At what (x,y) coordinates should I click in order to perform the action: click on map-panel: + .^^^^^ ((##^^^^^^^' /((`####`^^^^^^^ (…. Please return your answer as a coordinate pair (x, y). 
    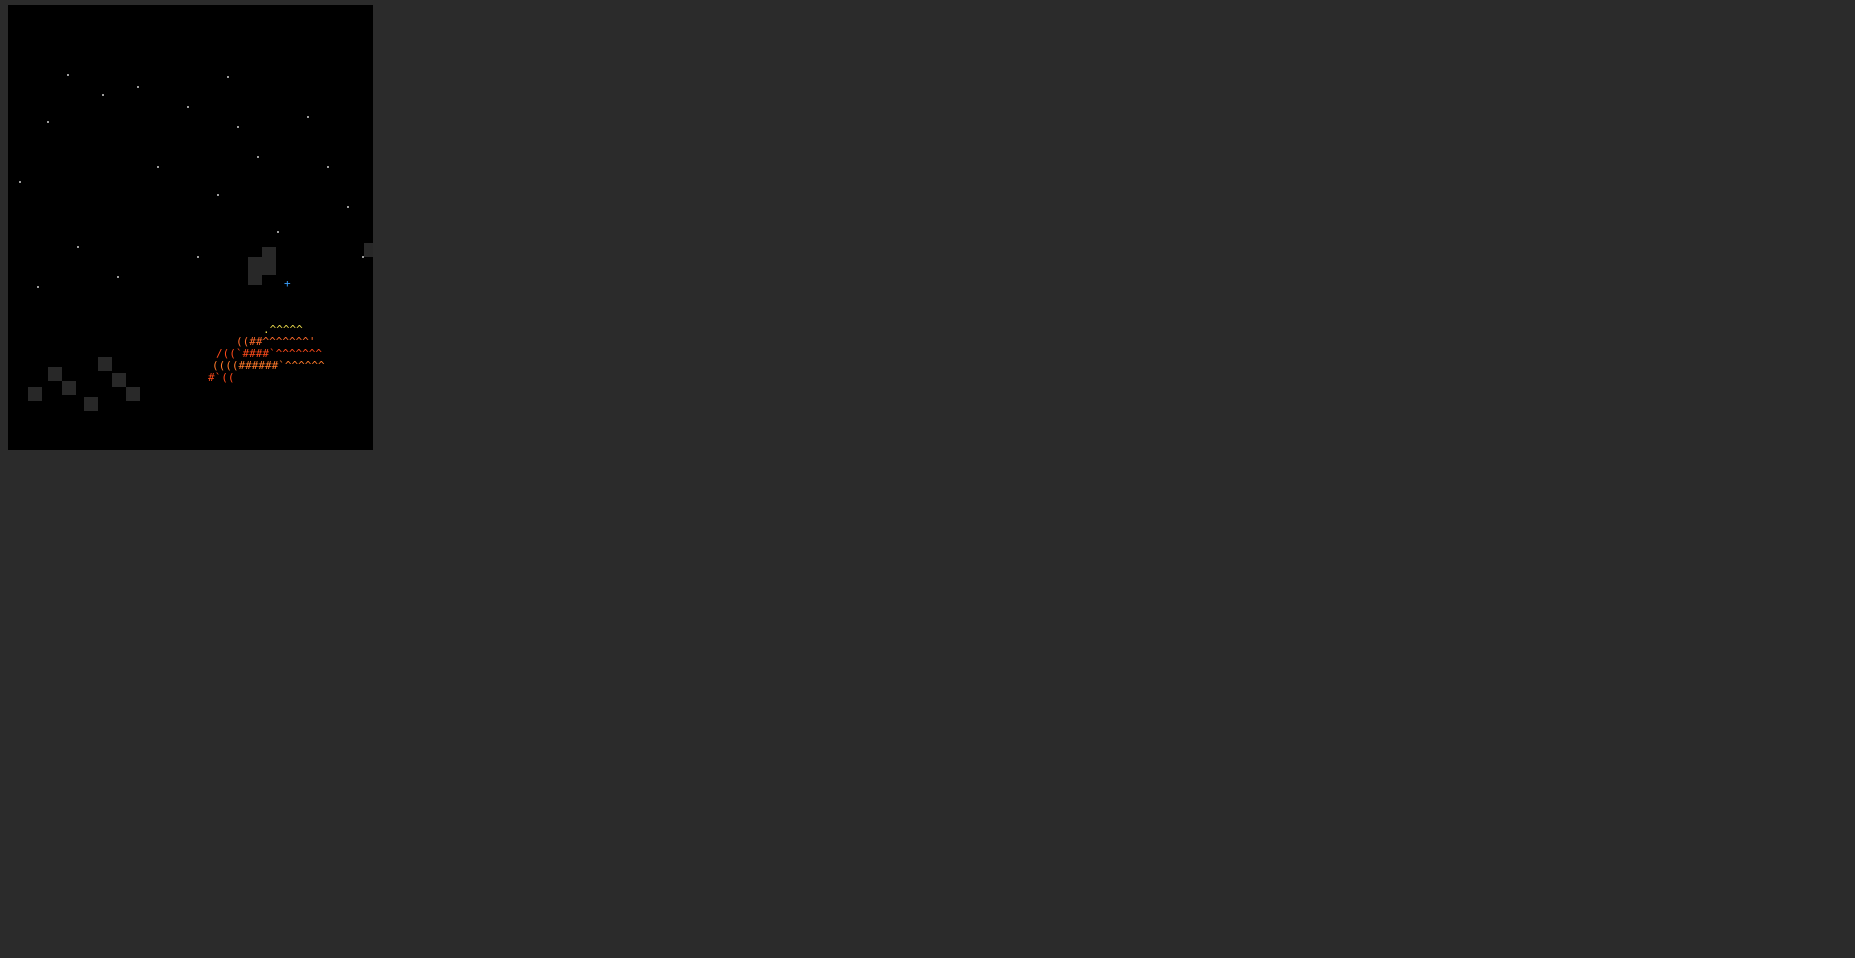
    Looking at the image, I should click on (190, 227).